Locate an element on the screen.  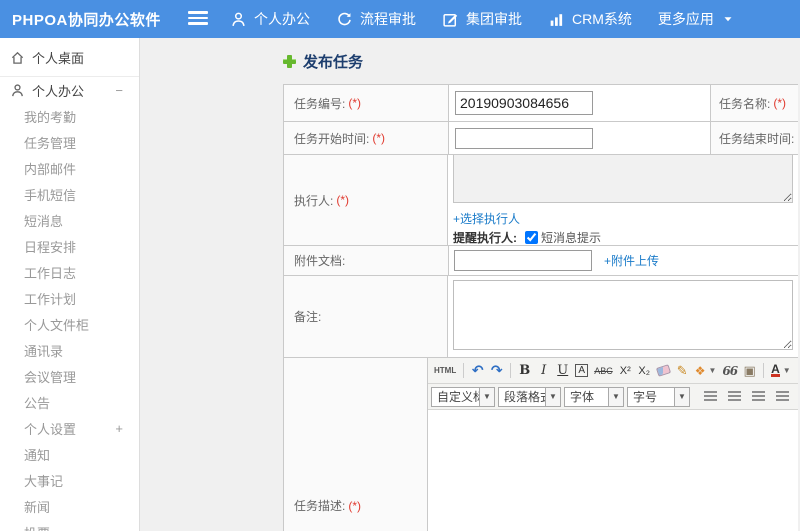
custom-title-select: 自定义标题▼ is located at coordinates (463, 396).